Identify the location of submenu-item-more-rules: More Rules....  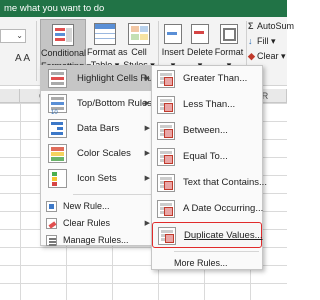
(207, 263).